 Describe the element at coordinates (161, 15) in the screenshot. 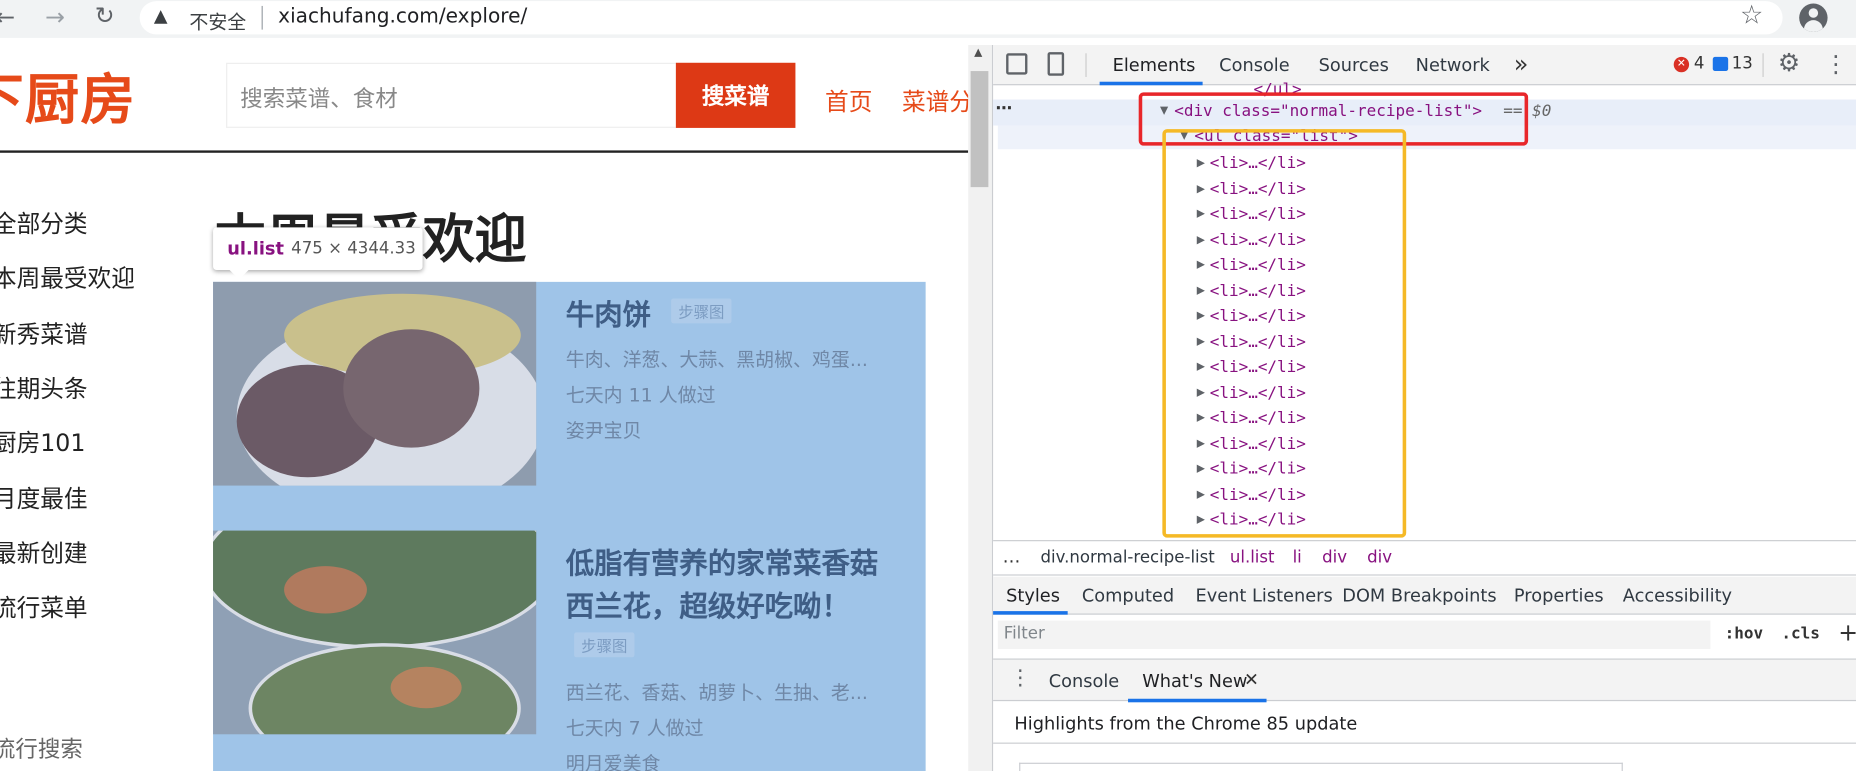

I see `warning-icon: ▲` at that location.